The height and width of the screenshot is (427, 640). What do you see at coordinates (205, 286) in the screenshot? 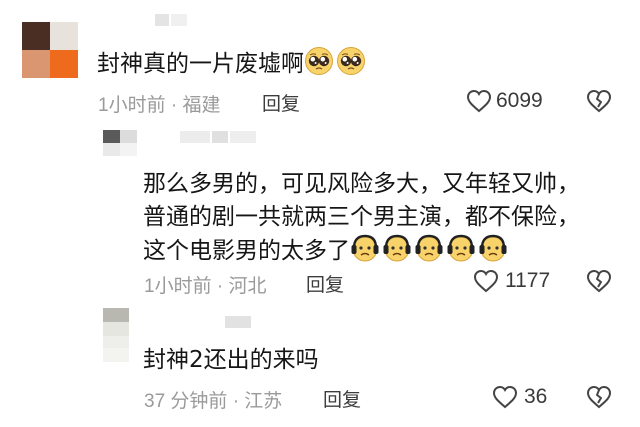
I see `comment-time-location: 1小时前 · 河北` at bounding box center [205, 286].